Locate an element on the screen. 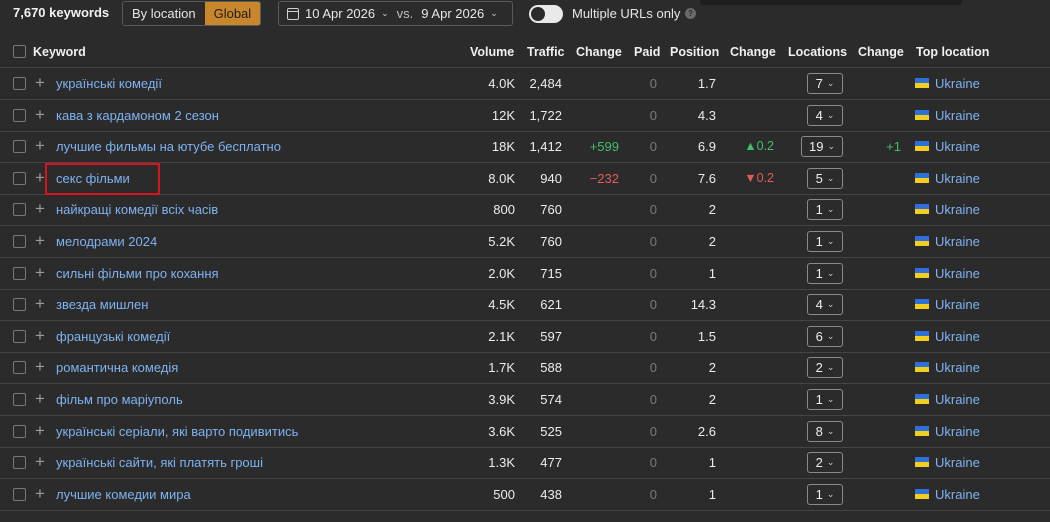 The height and width of the screenshot is (522, 1050). locations-dropdown: 19 ⌄ is located at coordinates (822, 146).